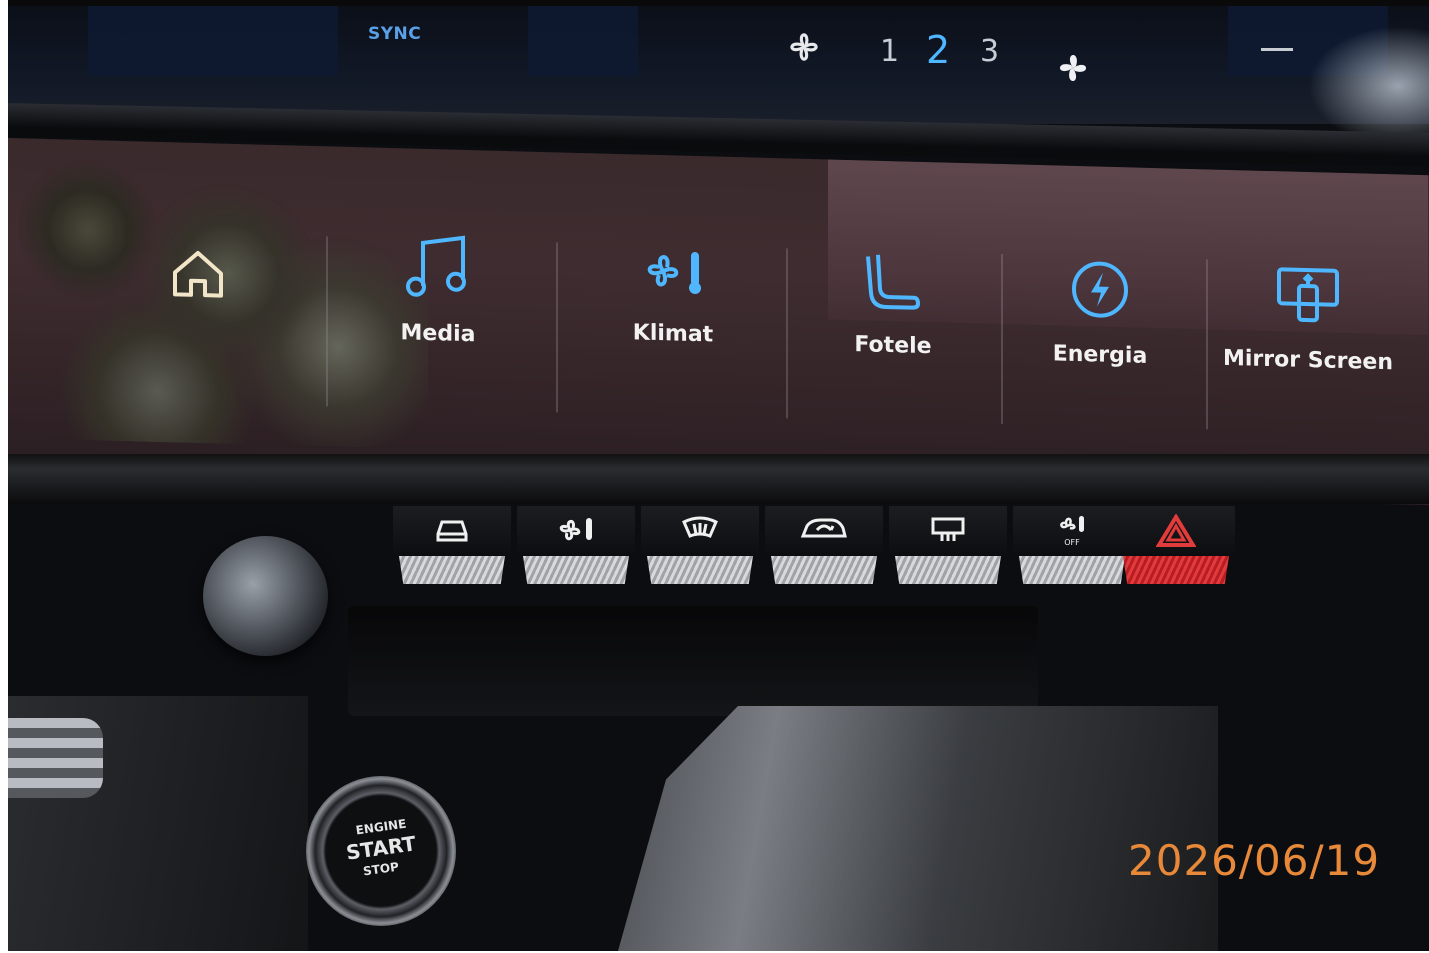 Image resolution: width=1429 pixels, height=953 pixels. Describe the element at coordinates (452, 531) in the screenshot. I see `car-icon` at that location.